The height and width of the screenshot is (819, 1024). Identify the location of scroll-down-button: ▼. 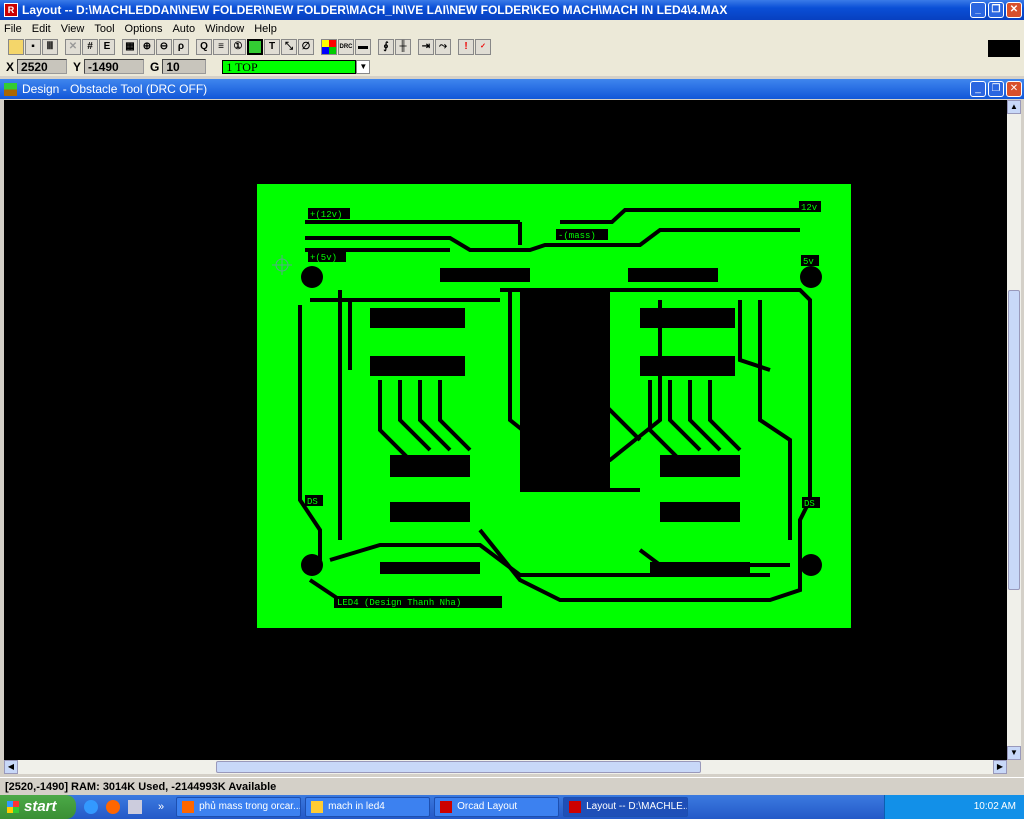
(1014, 753).